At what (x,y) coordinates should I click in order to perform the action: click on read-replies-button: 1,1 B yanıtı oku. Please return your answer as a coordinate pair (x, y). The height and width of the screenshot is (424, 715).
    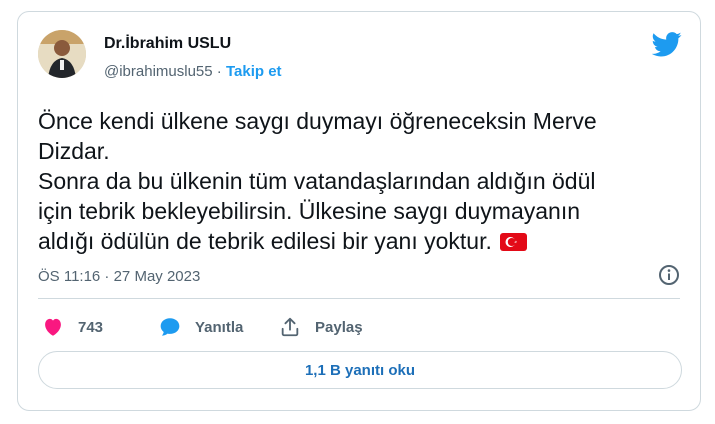
    Looking at the image, I should click on (360, 370).